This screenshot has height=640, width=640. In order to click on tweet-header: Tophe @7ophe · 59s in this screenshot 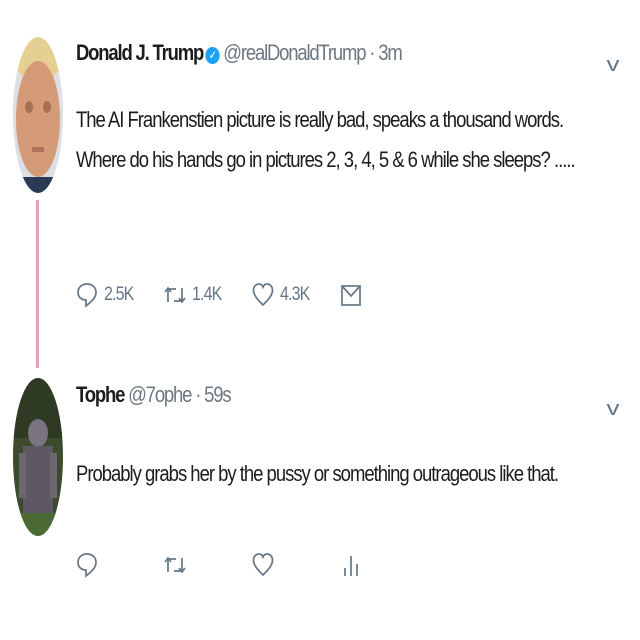, I will do `click(154, 395)`.